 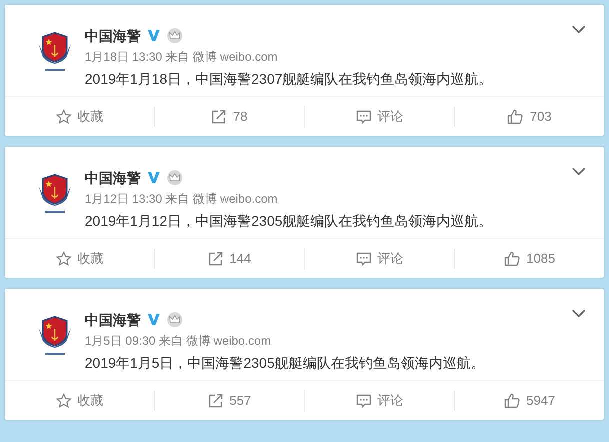 What do you see at coordinates (123, 199) in the screenshot?
I see `post-time: 1月12日 13:30` at bounding box center [123, 199].